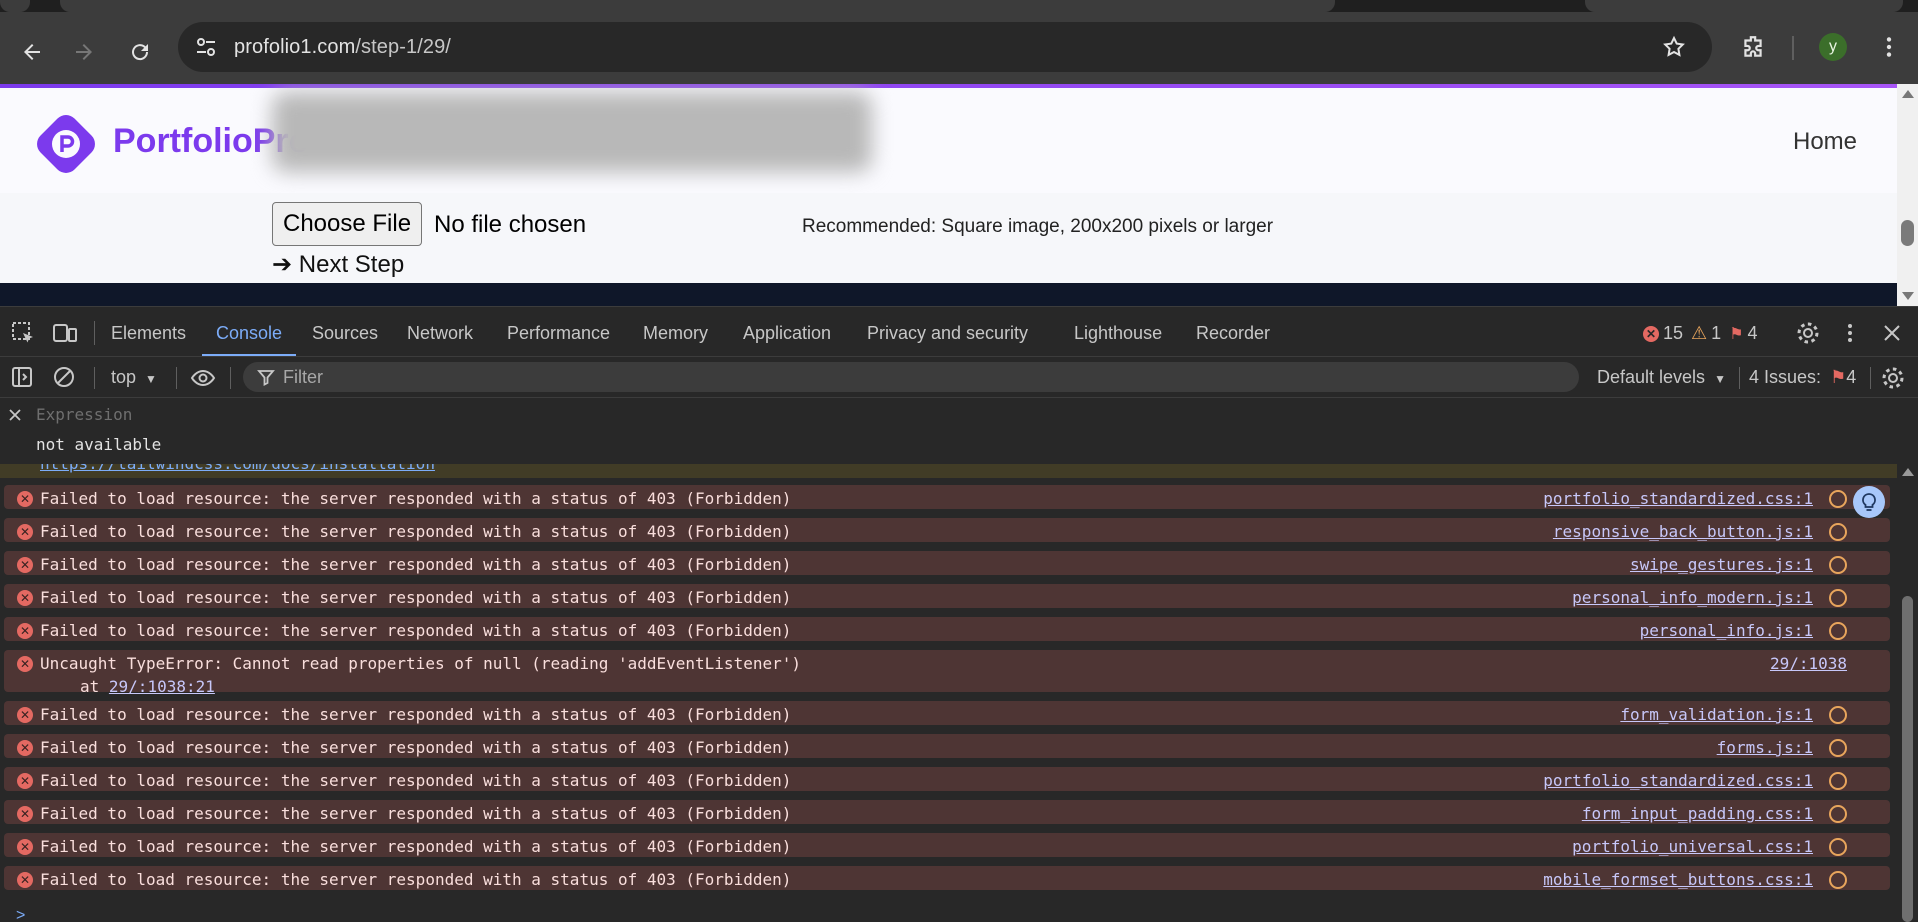 Image resolution: width=1918 pixels, height=922 pixels. What do you see at coordinates (342, 47) in the screenshot?
I see `url-text: profolio1.com/step-1/29/` at bounding box center [342, 47].